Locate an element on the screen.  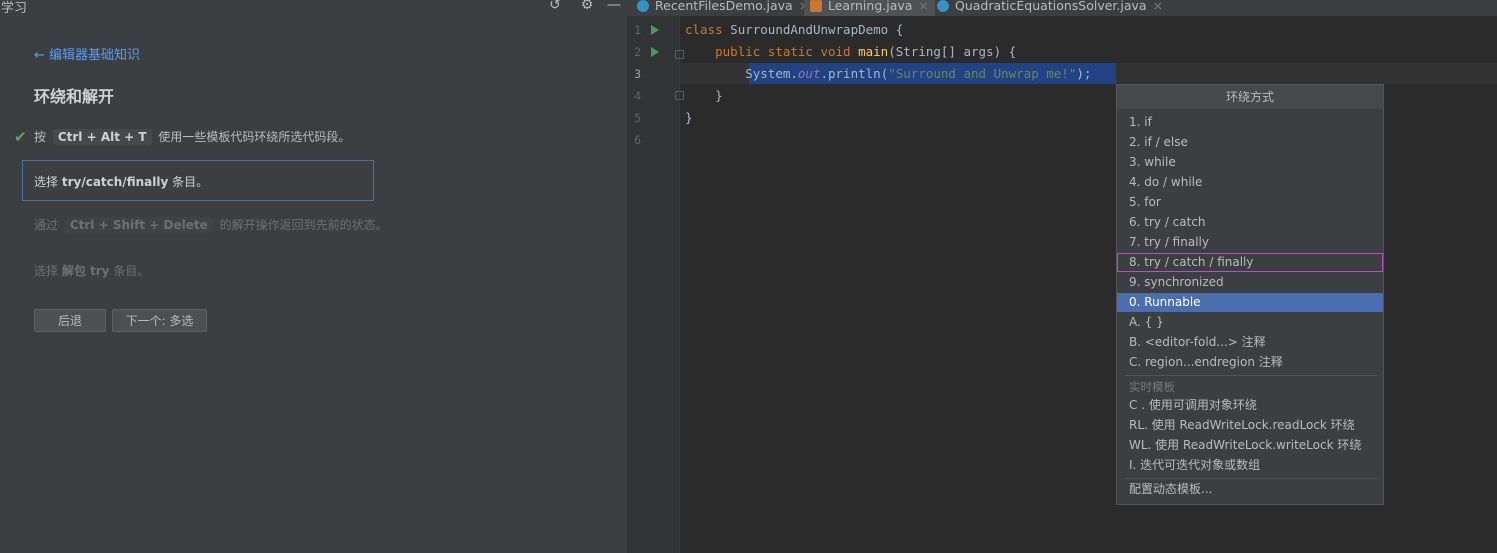
static-field: out is located at coordinates (809, 73).